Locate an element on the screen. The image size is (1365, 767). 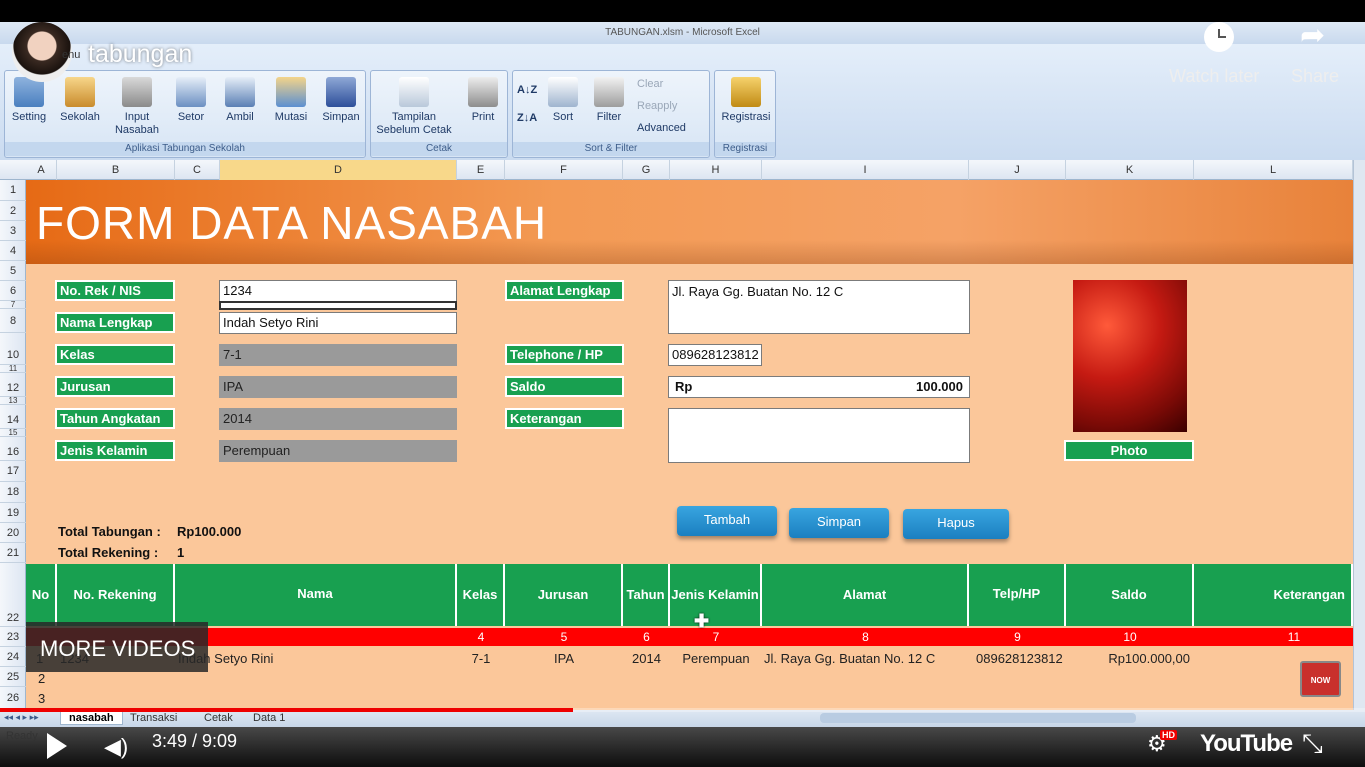
table-row-jurusan: IPA is located at coordinates (564, 659).